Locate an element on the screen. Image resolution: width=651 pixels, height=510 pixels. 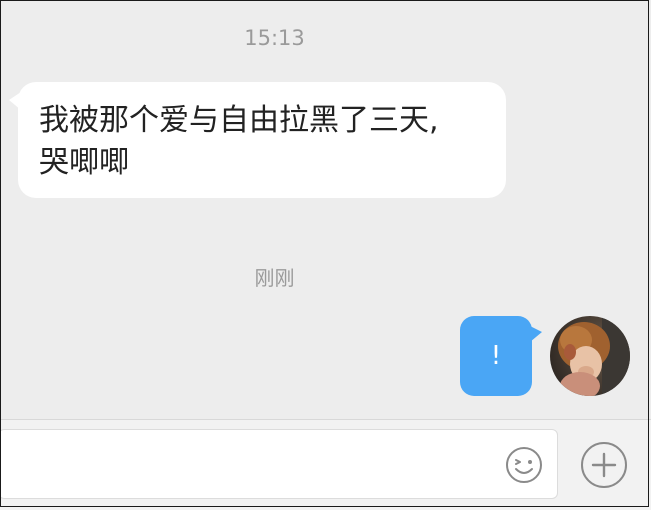
outgoing-message-text: ! is located at coordinates (496, 356).